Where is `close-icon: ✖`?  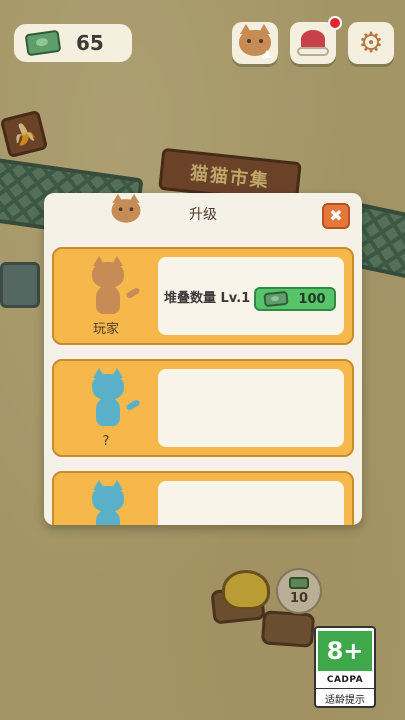
close-icon: ✖ is located at coordinates (336, 215).